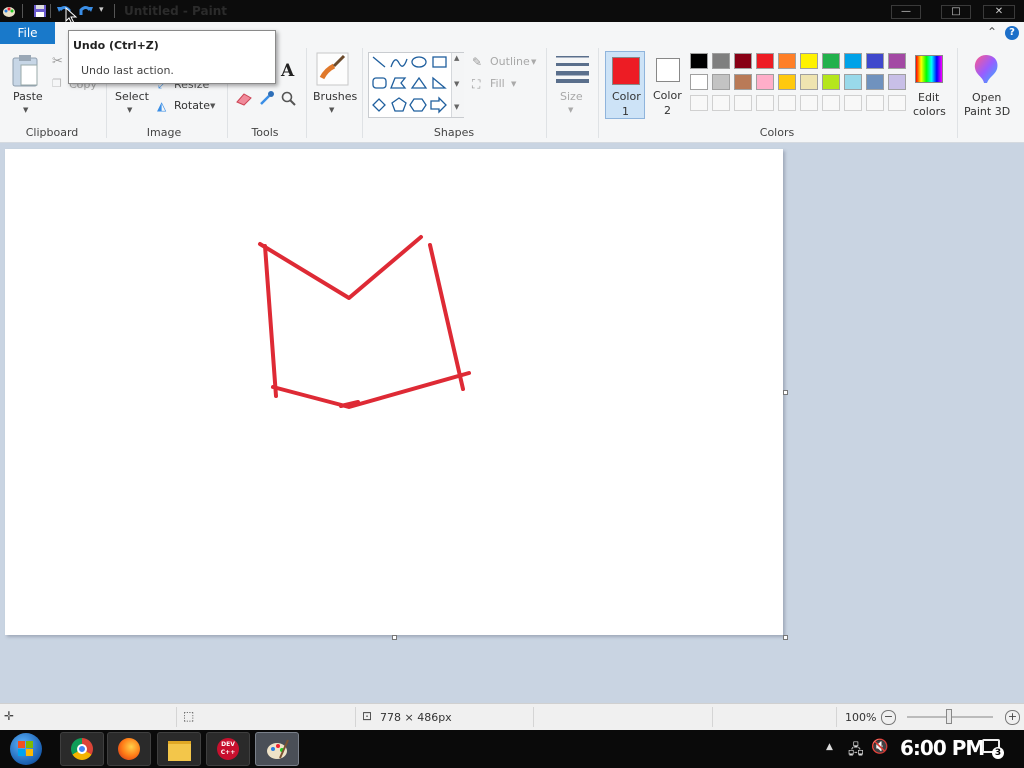 Image resolution: width=1024 pixels, height=768 pixels. I want to click on gallery-down-icon: ▼, so click(456, 84).